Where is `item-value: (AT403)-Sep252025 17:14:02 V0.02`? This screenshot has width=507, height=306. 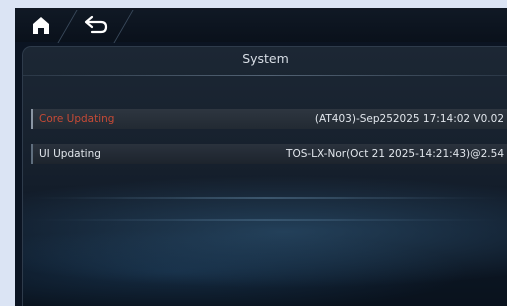 item-value: (AT403)-Sep252025 17:14:02 V0.02 is located at coordinates (409, 119).